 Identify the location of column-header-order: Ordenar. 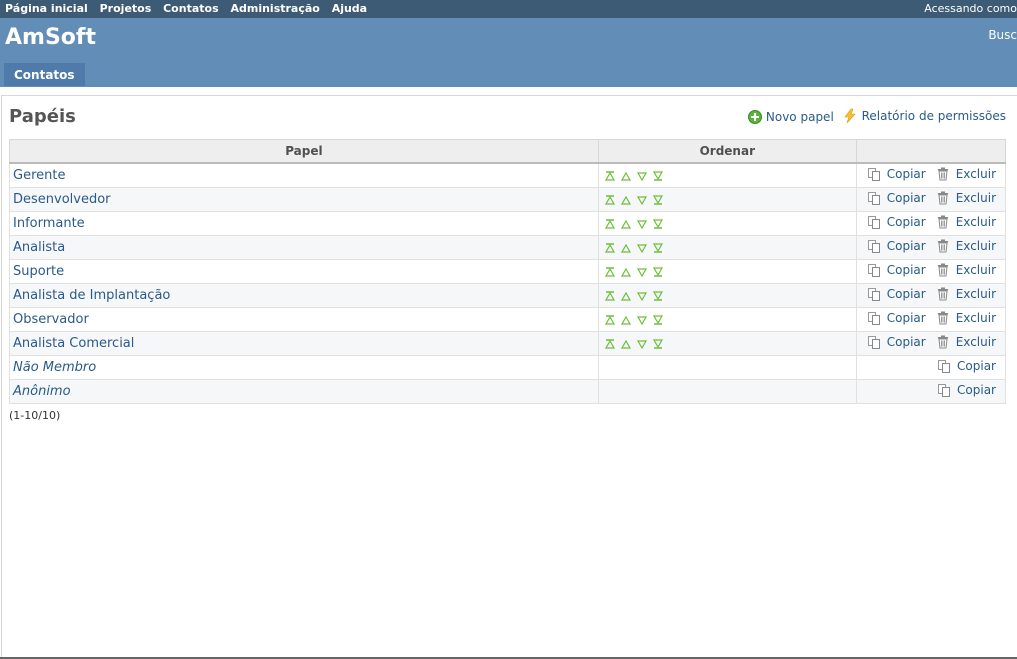
(727, 151).